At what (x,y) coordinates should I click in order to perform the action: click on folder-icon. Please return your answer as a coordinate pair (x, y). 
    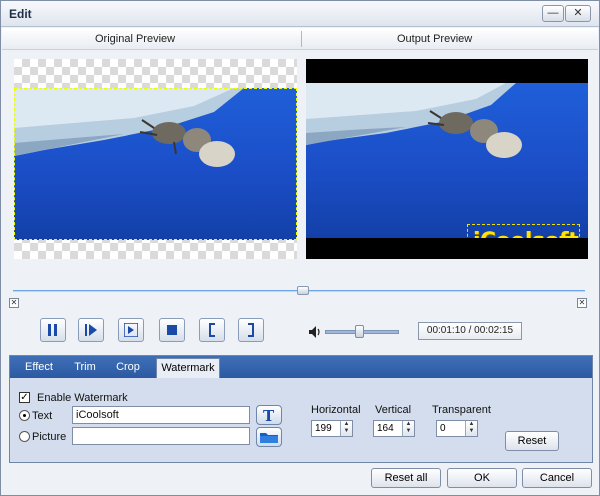
    Looking at the image, I should click on (269, 438).